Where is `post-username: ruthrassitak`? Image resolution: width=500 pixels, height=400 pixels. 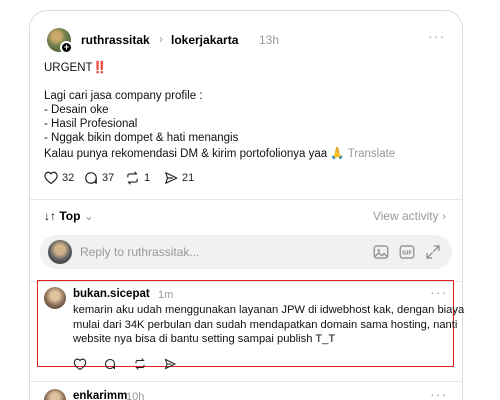
post-username: ruthrassitak is located at coordinates (115, 40).